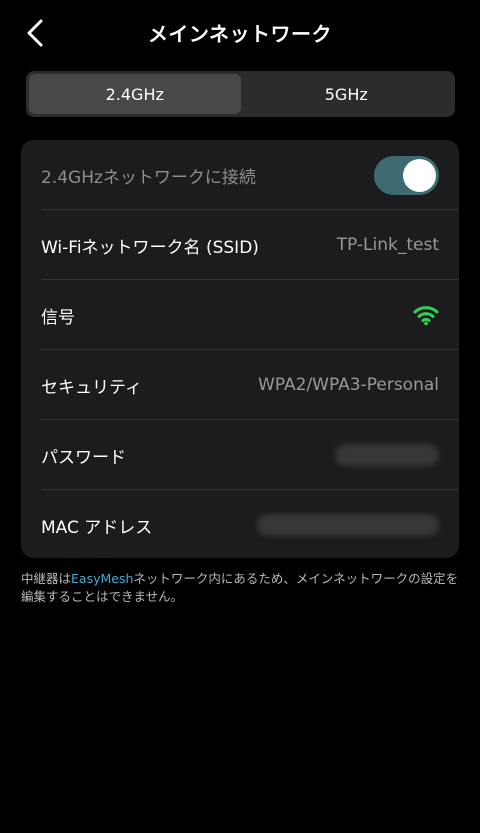  Describe the element at coordinates (347, 94) in the screenshot. I see `tab-5ghz: 5GHz` at that location.